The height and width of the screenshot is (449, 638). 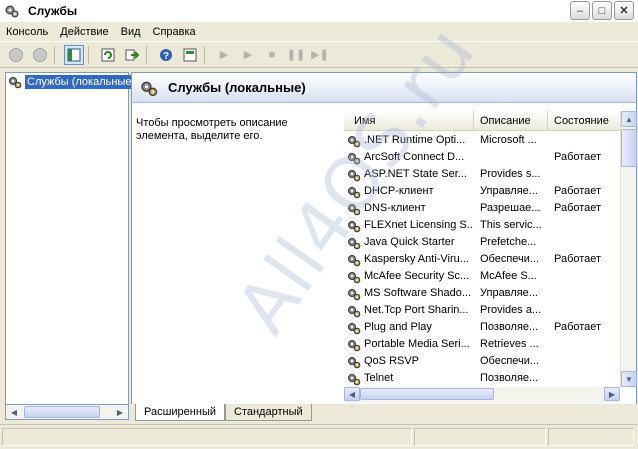 I want to click on service-name-cell: QoS RSVP, so click(x=409, y=361).